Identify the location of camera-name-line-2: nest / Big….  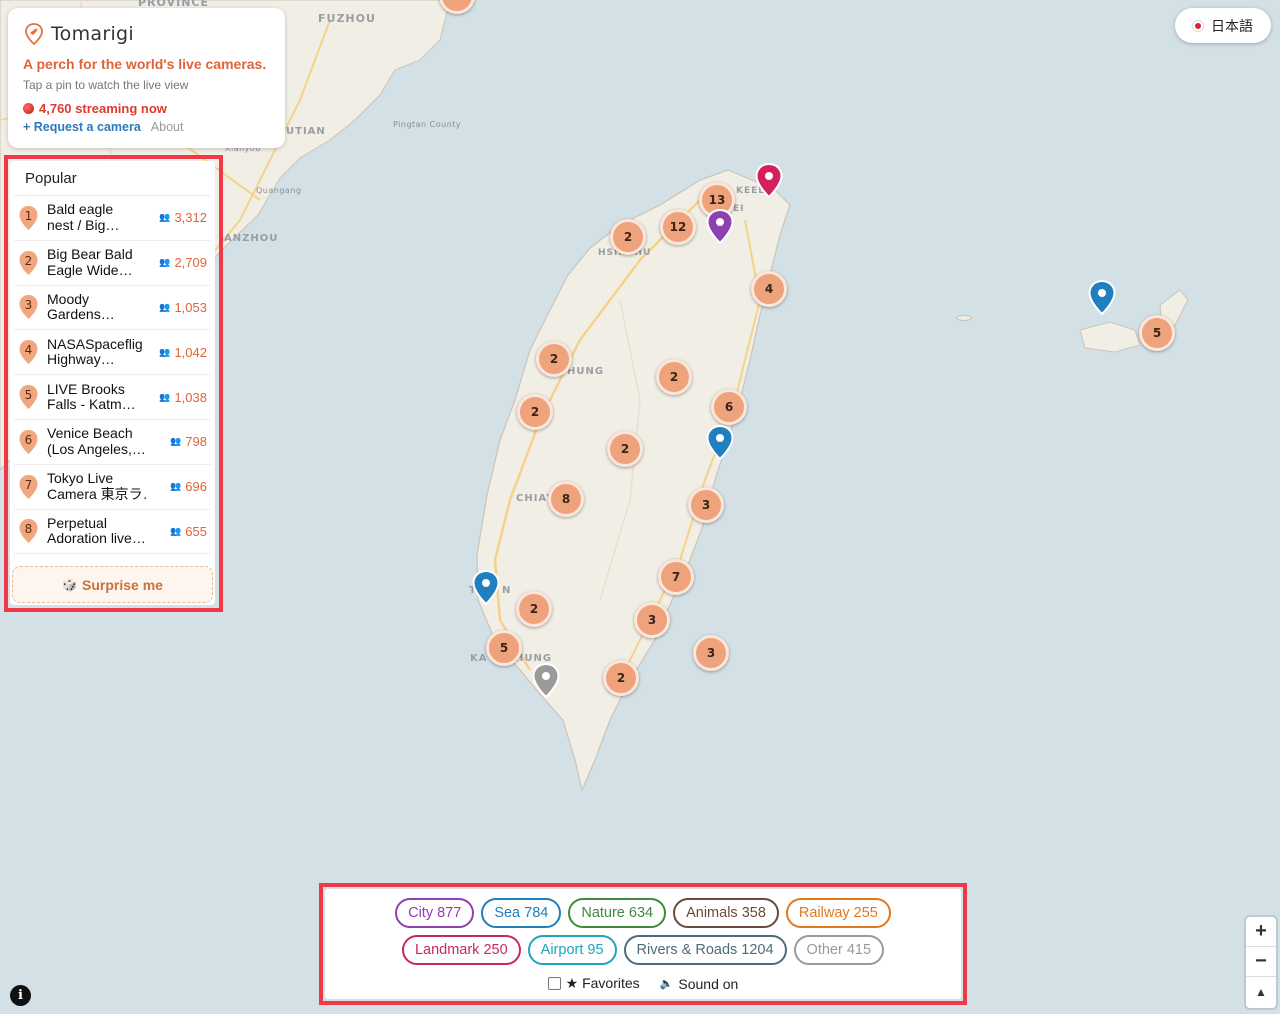
(83, 225).